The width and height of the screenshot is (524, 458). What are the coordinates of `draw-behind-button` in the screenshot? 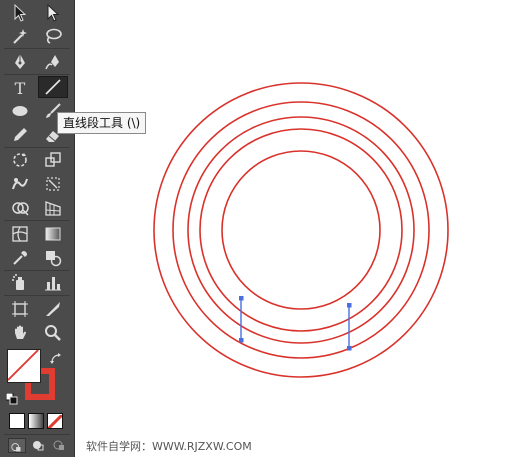 It's located at (38, 445).